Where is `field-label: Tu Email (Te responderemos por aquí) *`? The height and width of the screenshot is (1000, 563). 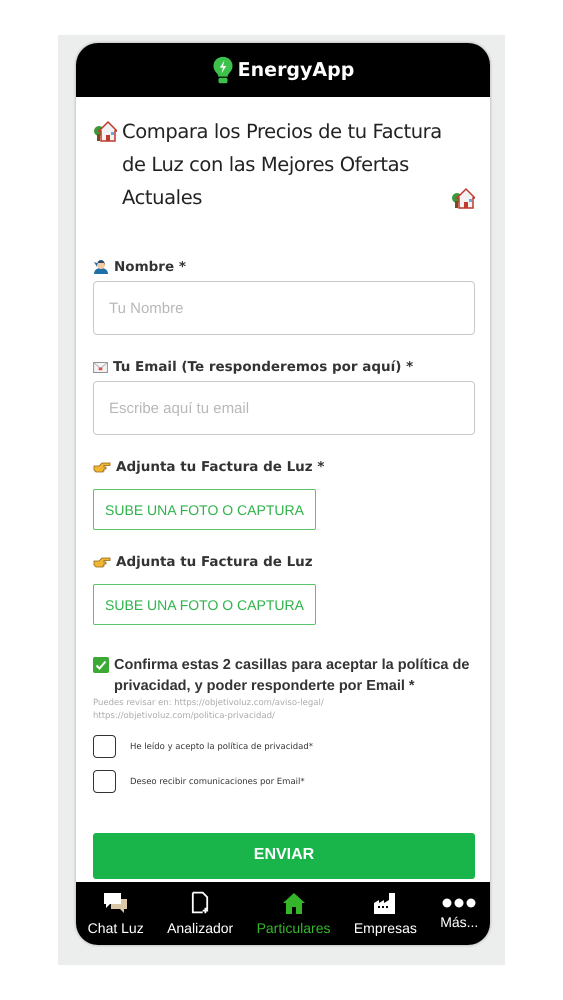 field-label: Tu Email (Te responderemos por aquí) * is located at coordinates (263, 367).